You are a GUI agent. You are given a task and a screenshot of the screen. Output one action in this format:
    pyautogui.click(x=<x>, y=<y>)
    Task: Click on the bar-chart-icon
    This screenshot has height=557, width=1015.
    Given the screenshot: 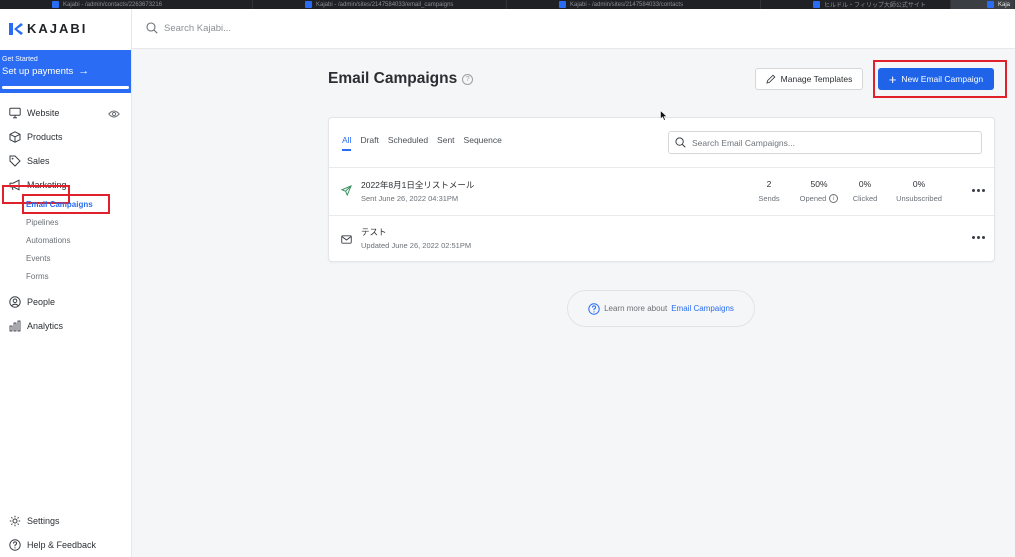 What is the action you would take?
    pyautogui.click(x=15, y=326)
    